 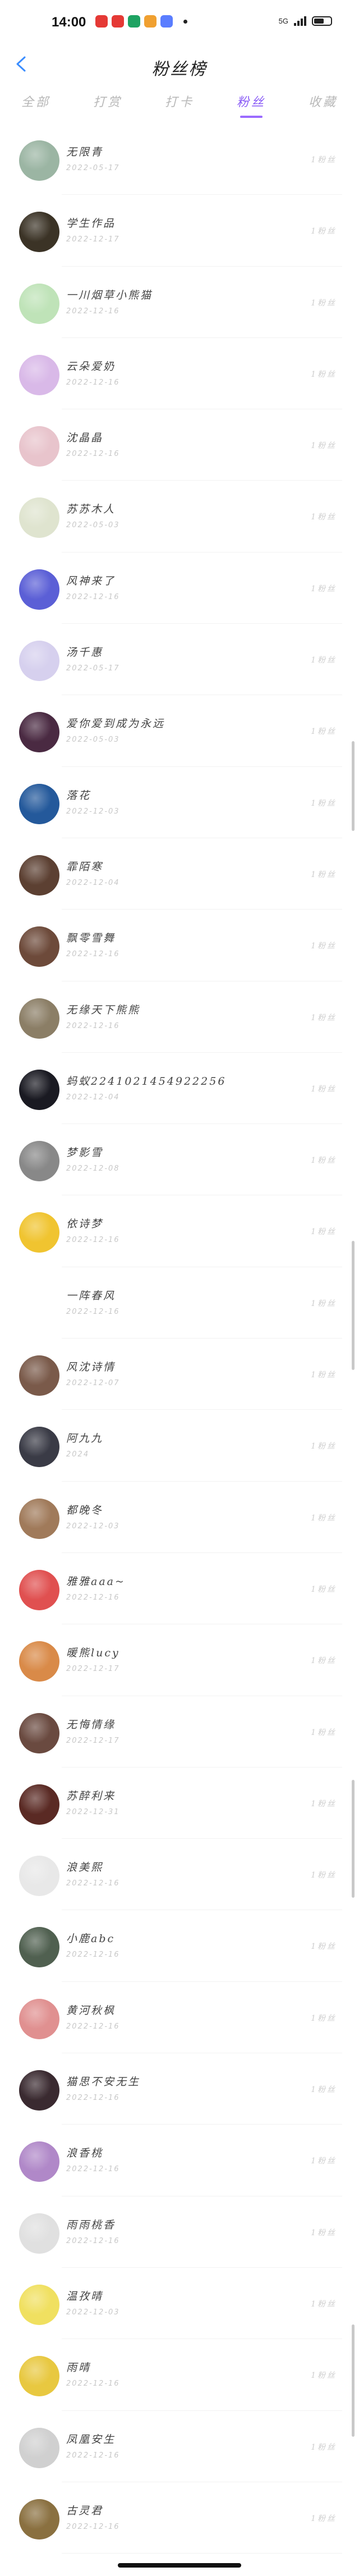 What do you see at coordinates (179, 104) in the screenshot?
I see `tab-2: 打卡` at bounding box center [179, 104].